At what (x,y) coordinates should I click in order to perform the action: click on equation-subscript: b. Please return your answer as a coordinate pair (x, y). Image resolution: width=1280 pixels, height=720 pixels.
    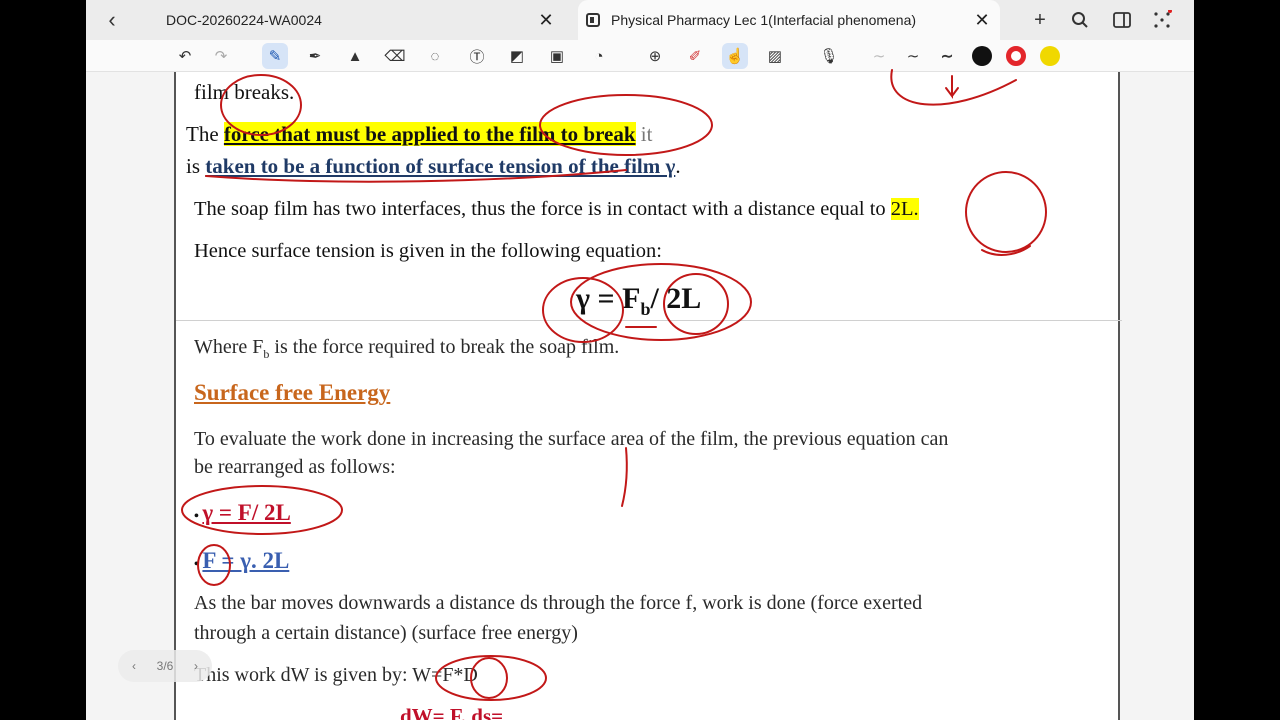
    Looking at the image, I should click on (645, 309).